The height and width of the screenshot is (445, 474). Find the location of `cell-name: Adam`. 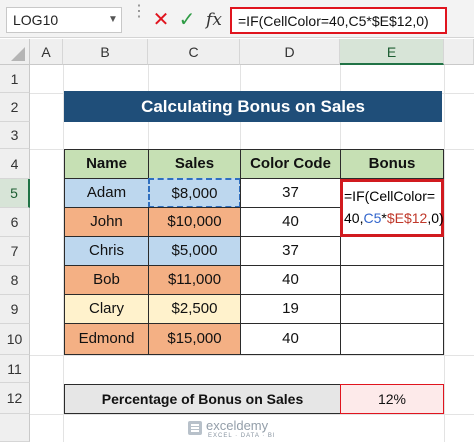

cell-name: Adam is located at coordinates (106, 193).